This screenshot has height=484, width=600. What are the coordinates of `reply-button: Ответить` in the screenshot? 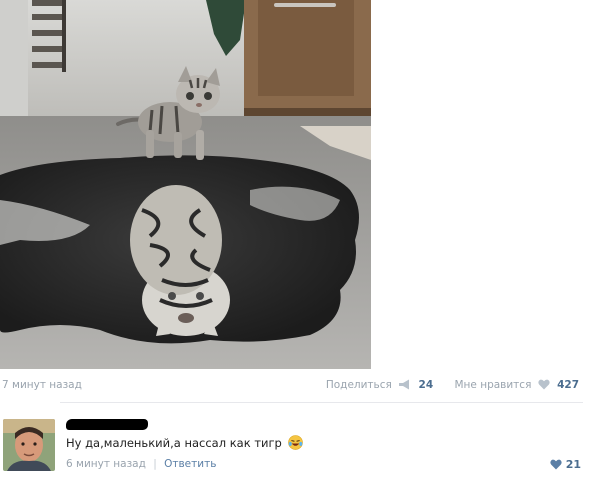 It's located at (190, 464).